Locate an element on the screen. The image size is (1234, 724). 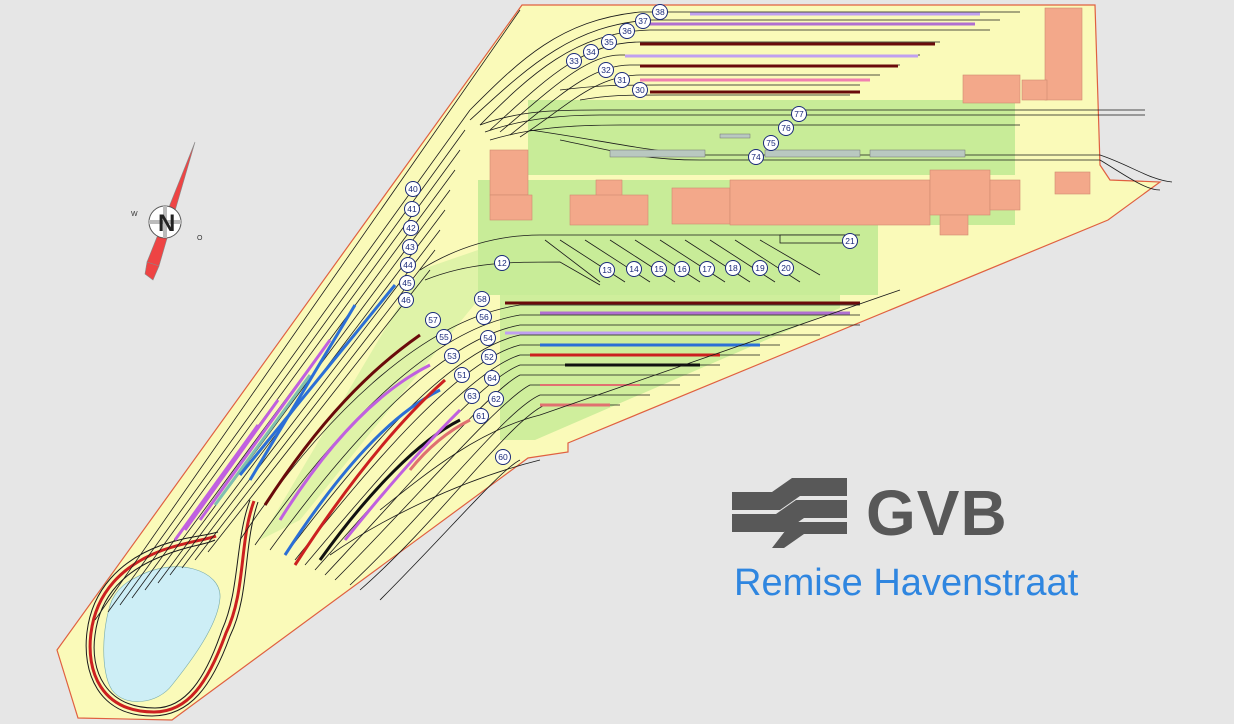
track-label: 31 is located at coordinates (622, 80).